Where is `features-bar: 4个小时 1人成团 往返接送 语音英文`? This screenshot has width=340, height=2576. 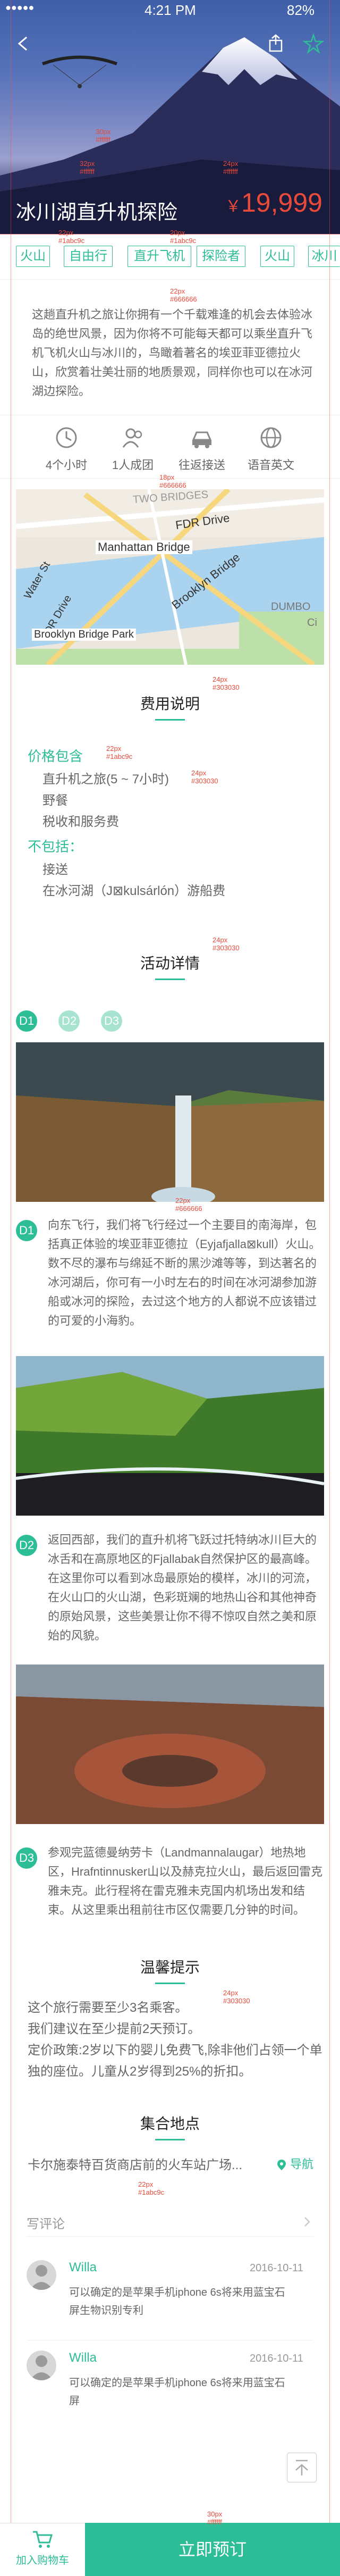
features-bar: 4个小时 1人成团 往返接送 语音英文 is located at coordinates (170, 447).